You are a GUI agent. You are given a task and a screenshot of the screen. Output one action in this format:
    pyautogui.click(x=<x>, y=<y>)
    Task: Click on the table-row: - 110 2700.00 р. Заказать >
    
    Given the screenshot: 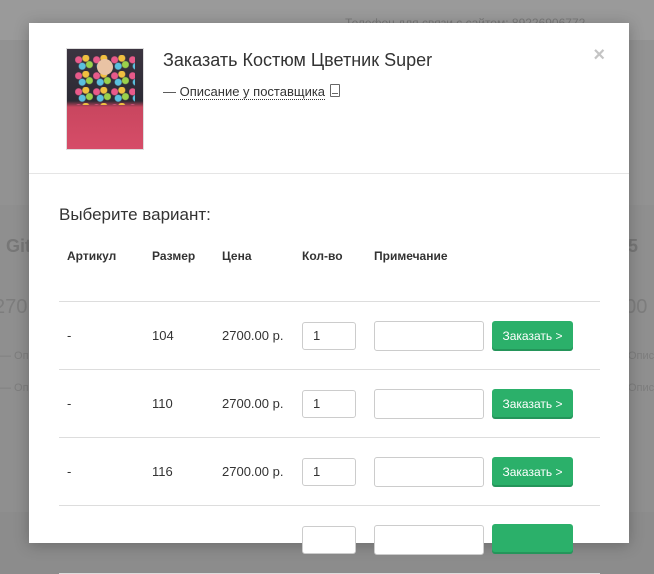 What is the action you would take?
    pyautogui.click(x=329, y=403)
    